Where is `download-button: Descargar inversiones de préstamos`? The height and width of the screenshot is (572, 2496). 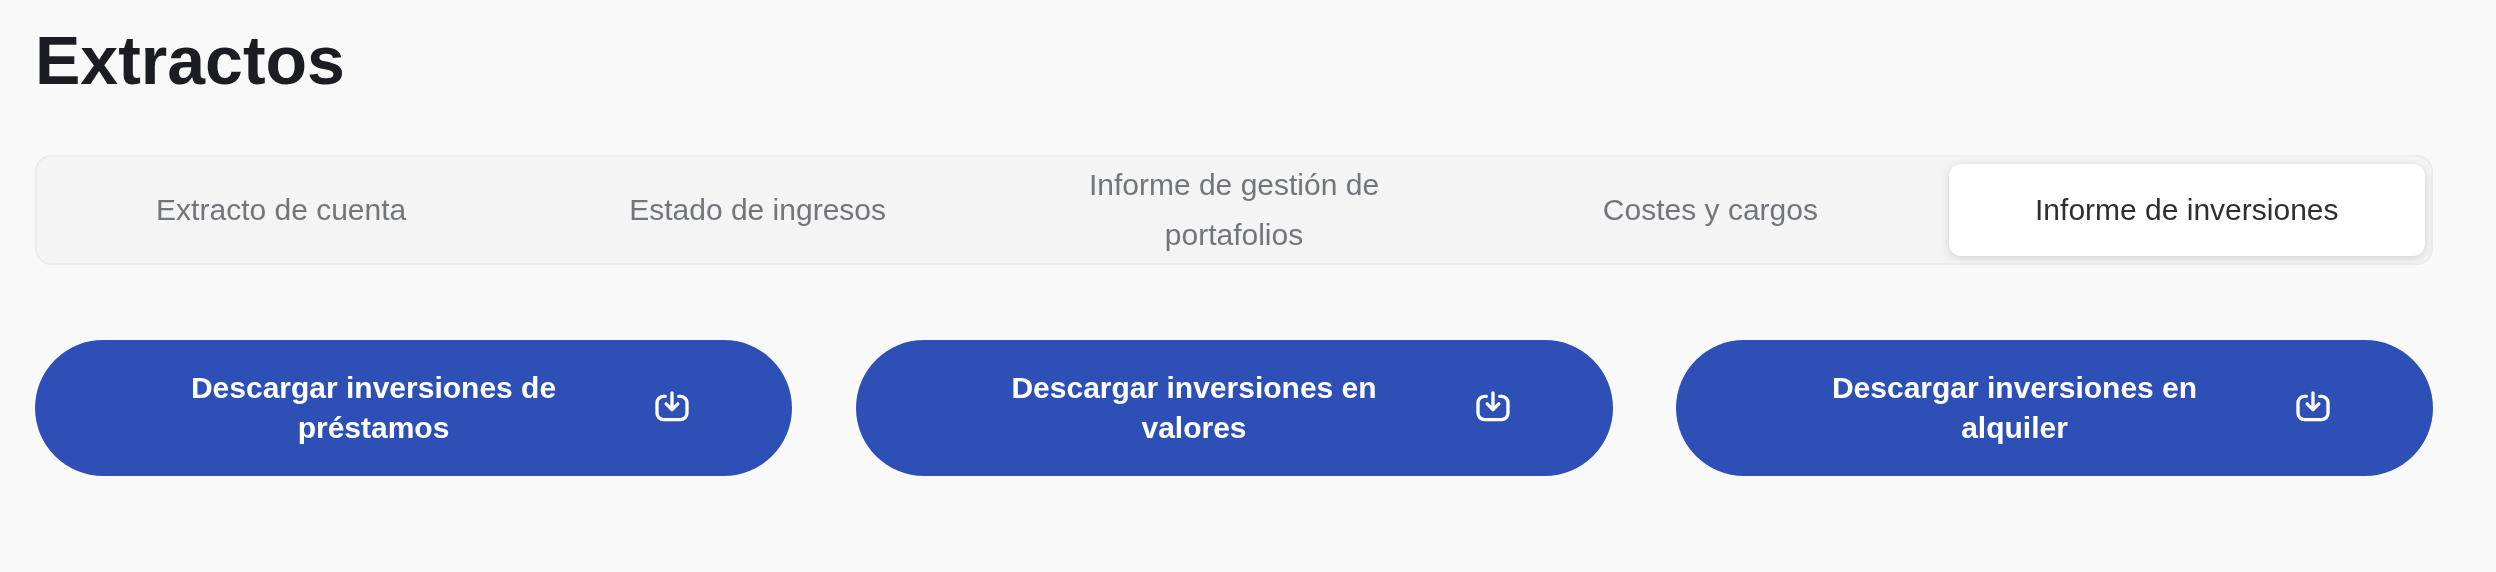 download-button: Descargar inversiones de préstamos is located at coordinates (413, 408).